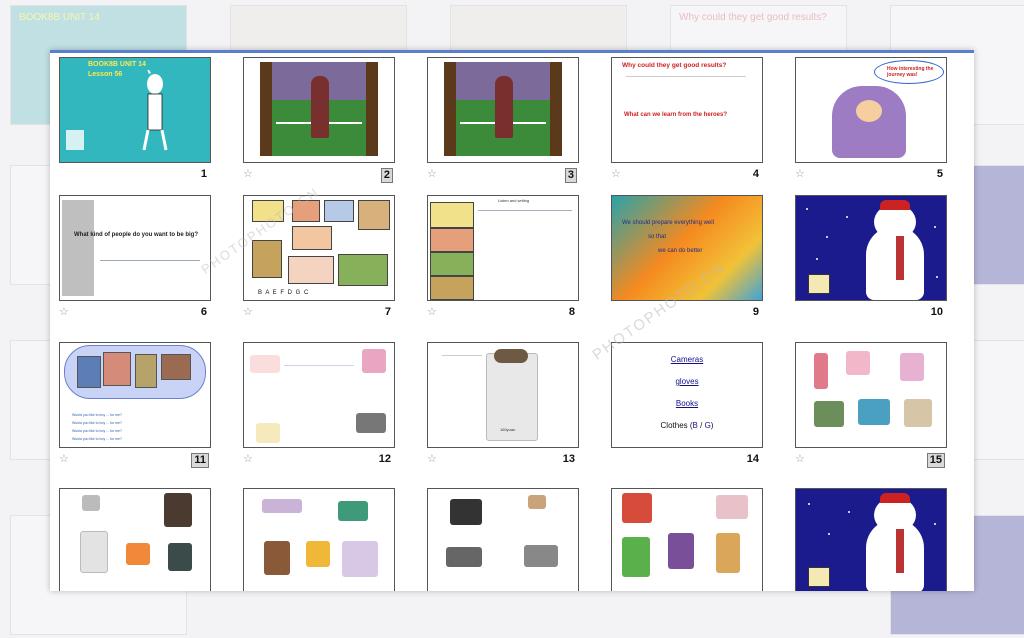 This screenshot has height=638, width=1024. I want to click on clothes-end: ), so click(712, 425).